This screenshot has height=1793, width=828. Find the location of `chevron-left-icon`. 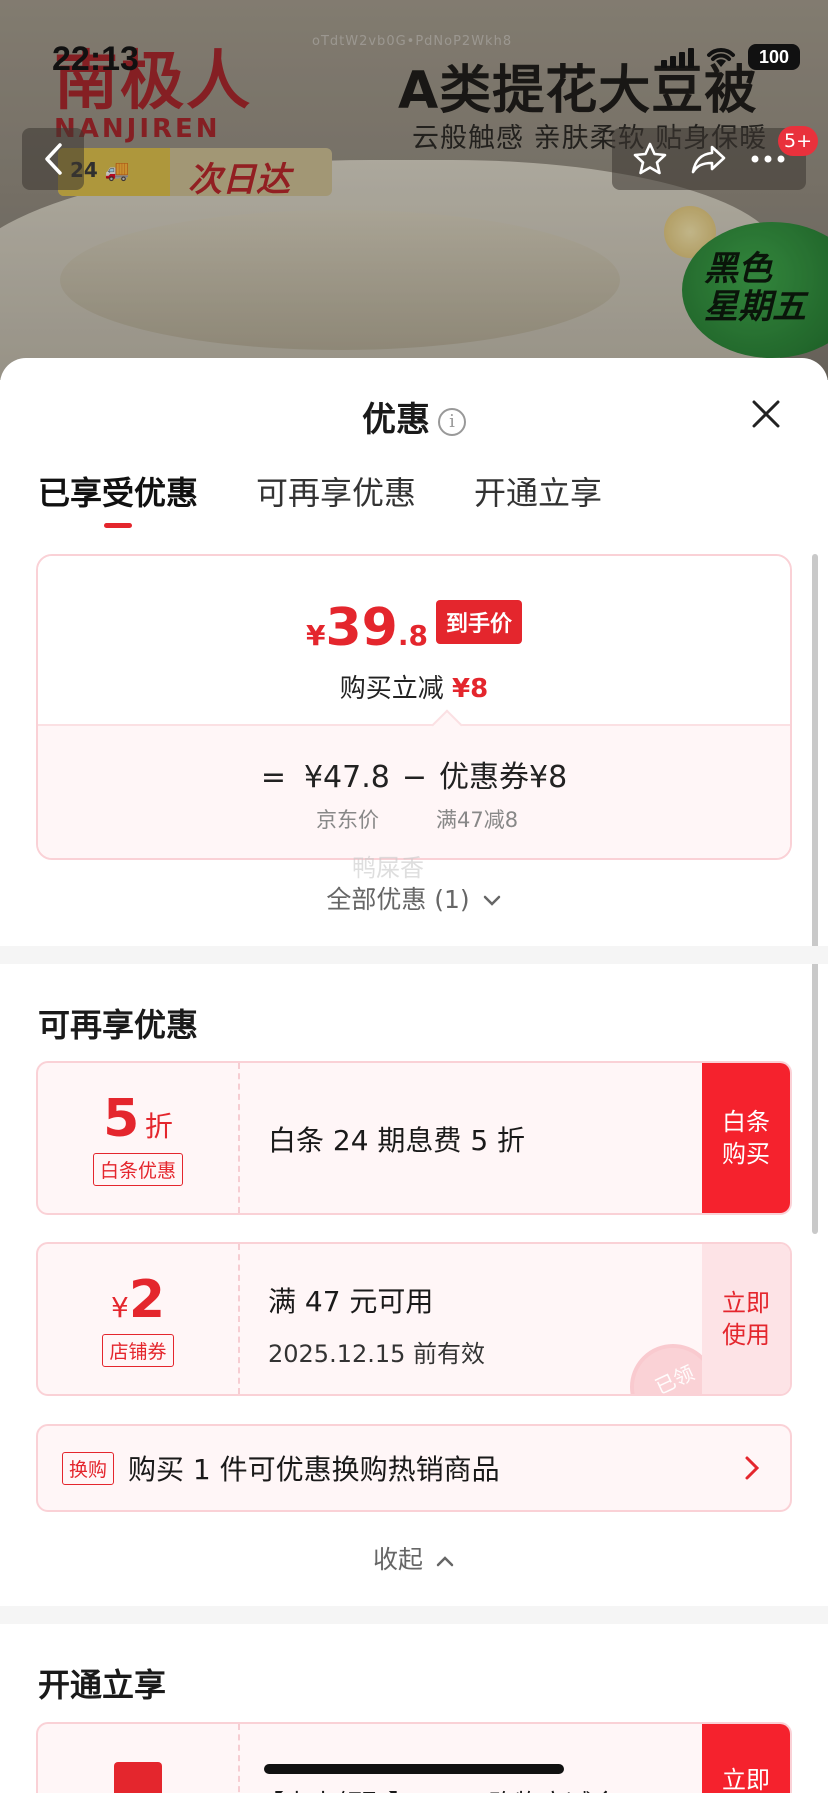

chevron-left-icon is located at coordinates (53, 159).